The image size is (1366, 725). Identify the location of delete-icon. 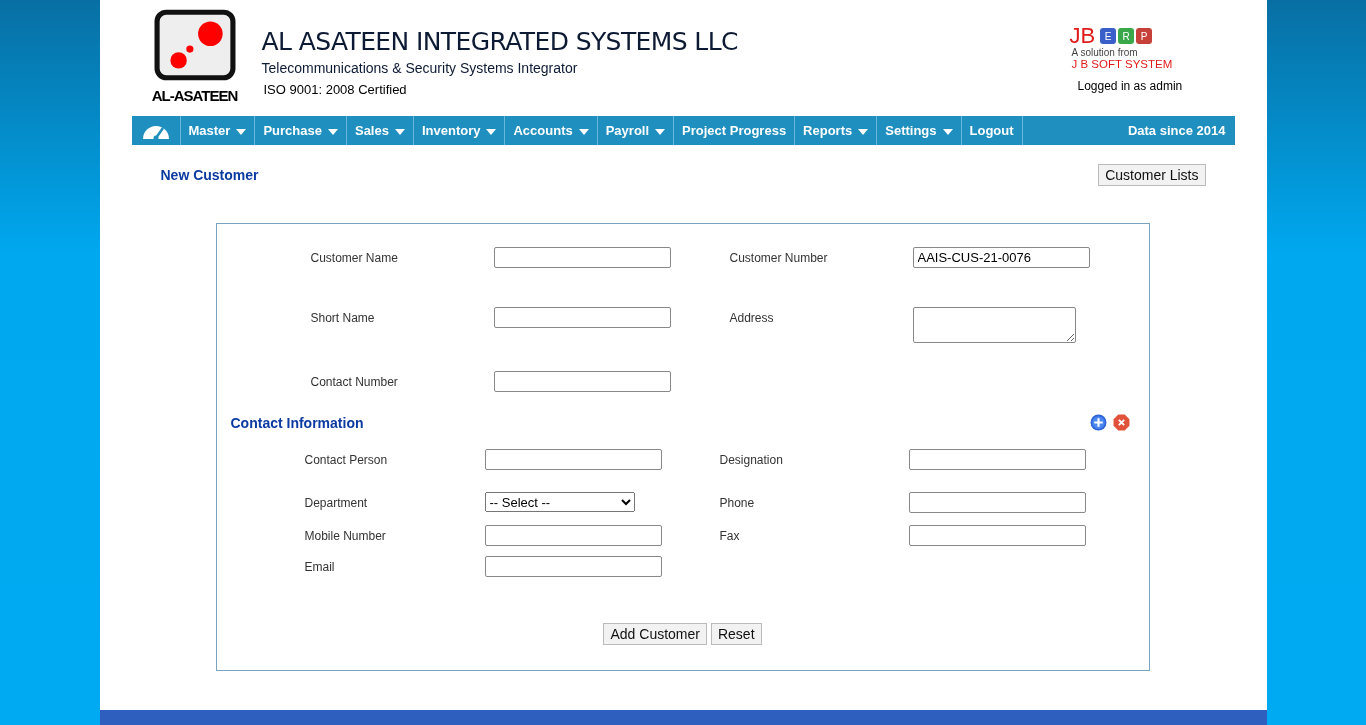
(1121, 422).